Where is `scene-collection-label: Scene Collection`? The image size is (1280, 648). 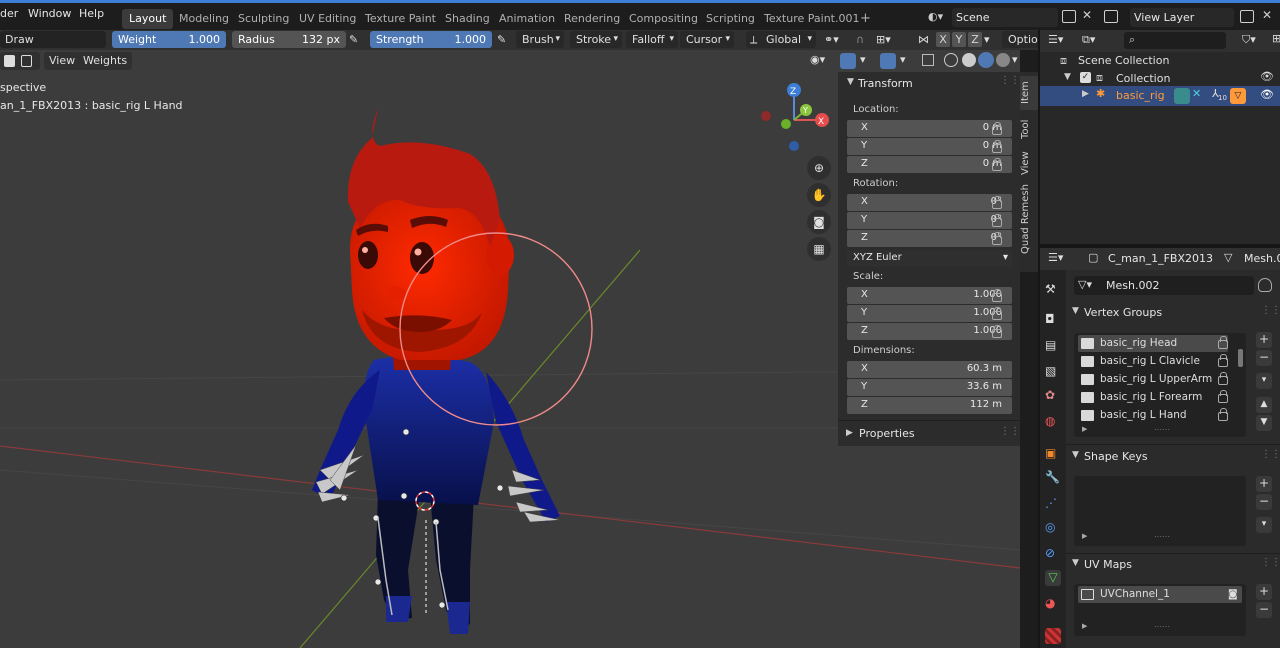
scene-collection-label: Scene Collection is located at coordinates (1123, 60).